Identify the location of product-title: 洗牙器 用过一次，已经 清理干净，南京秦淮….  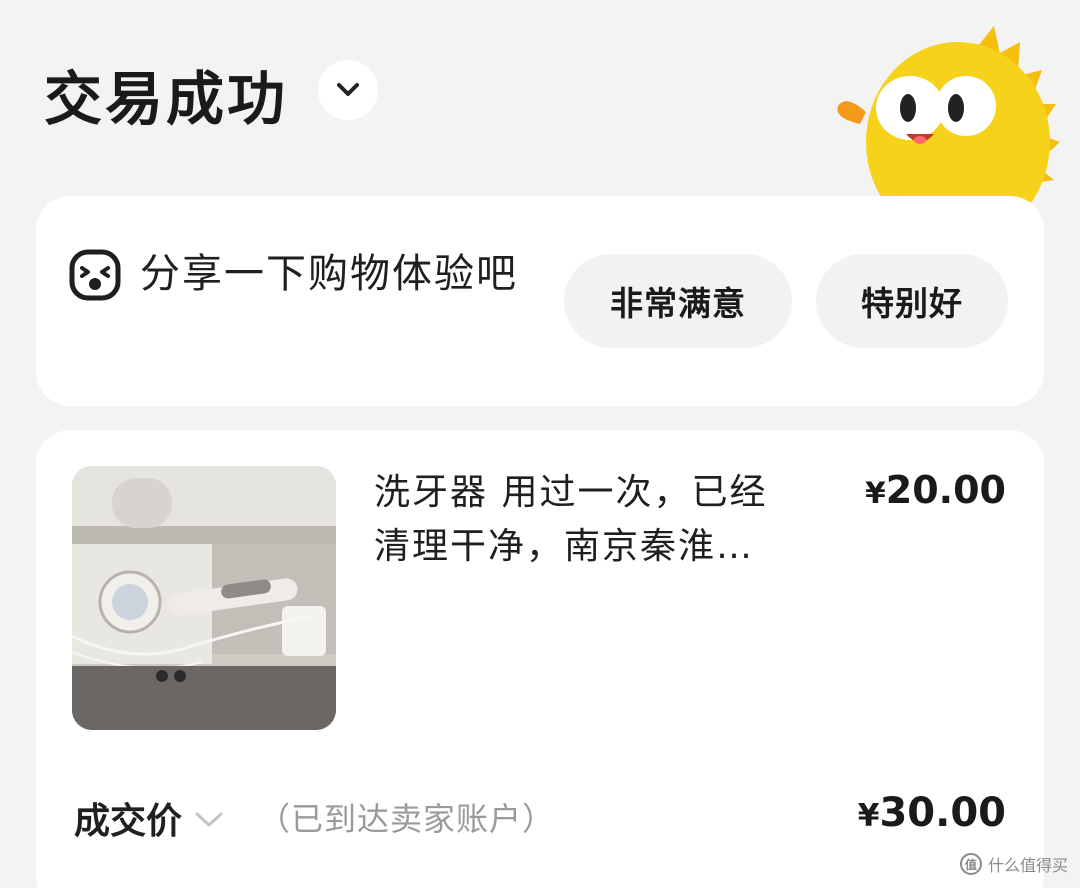
(594, 520).